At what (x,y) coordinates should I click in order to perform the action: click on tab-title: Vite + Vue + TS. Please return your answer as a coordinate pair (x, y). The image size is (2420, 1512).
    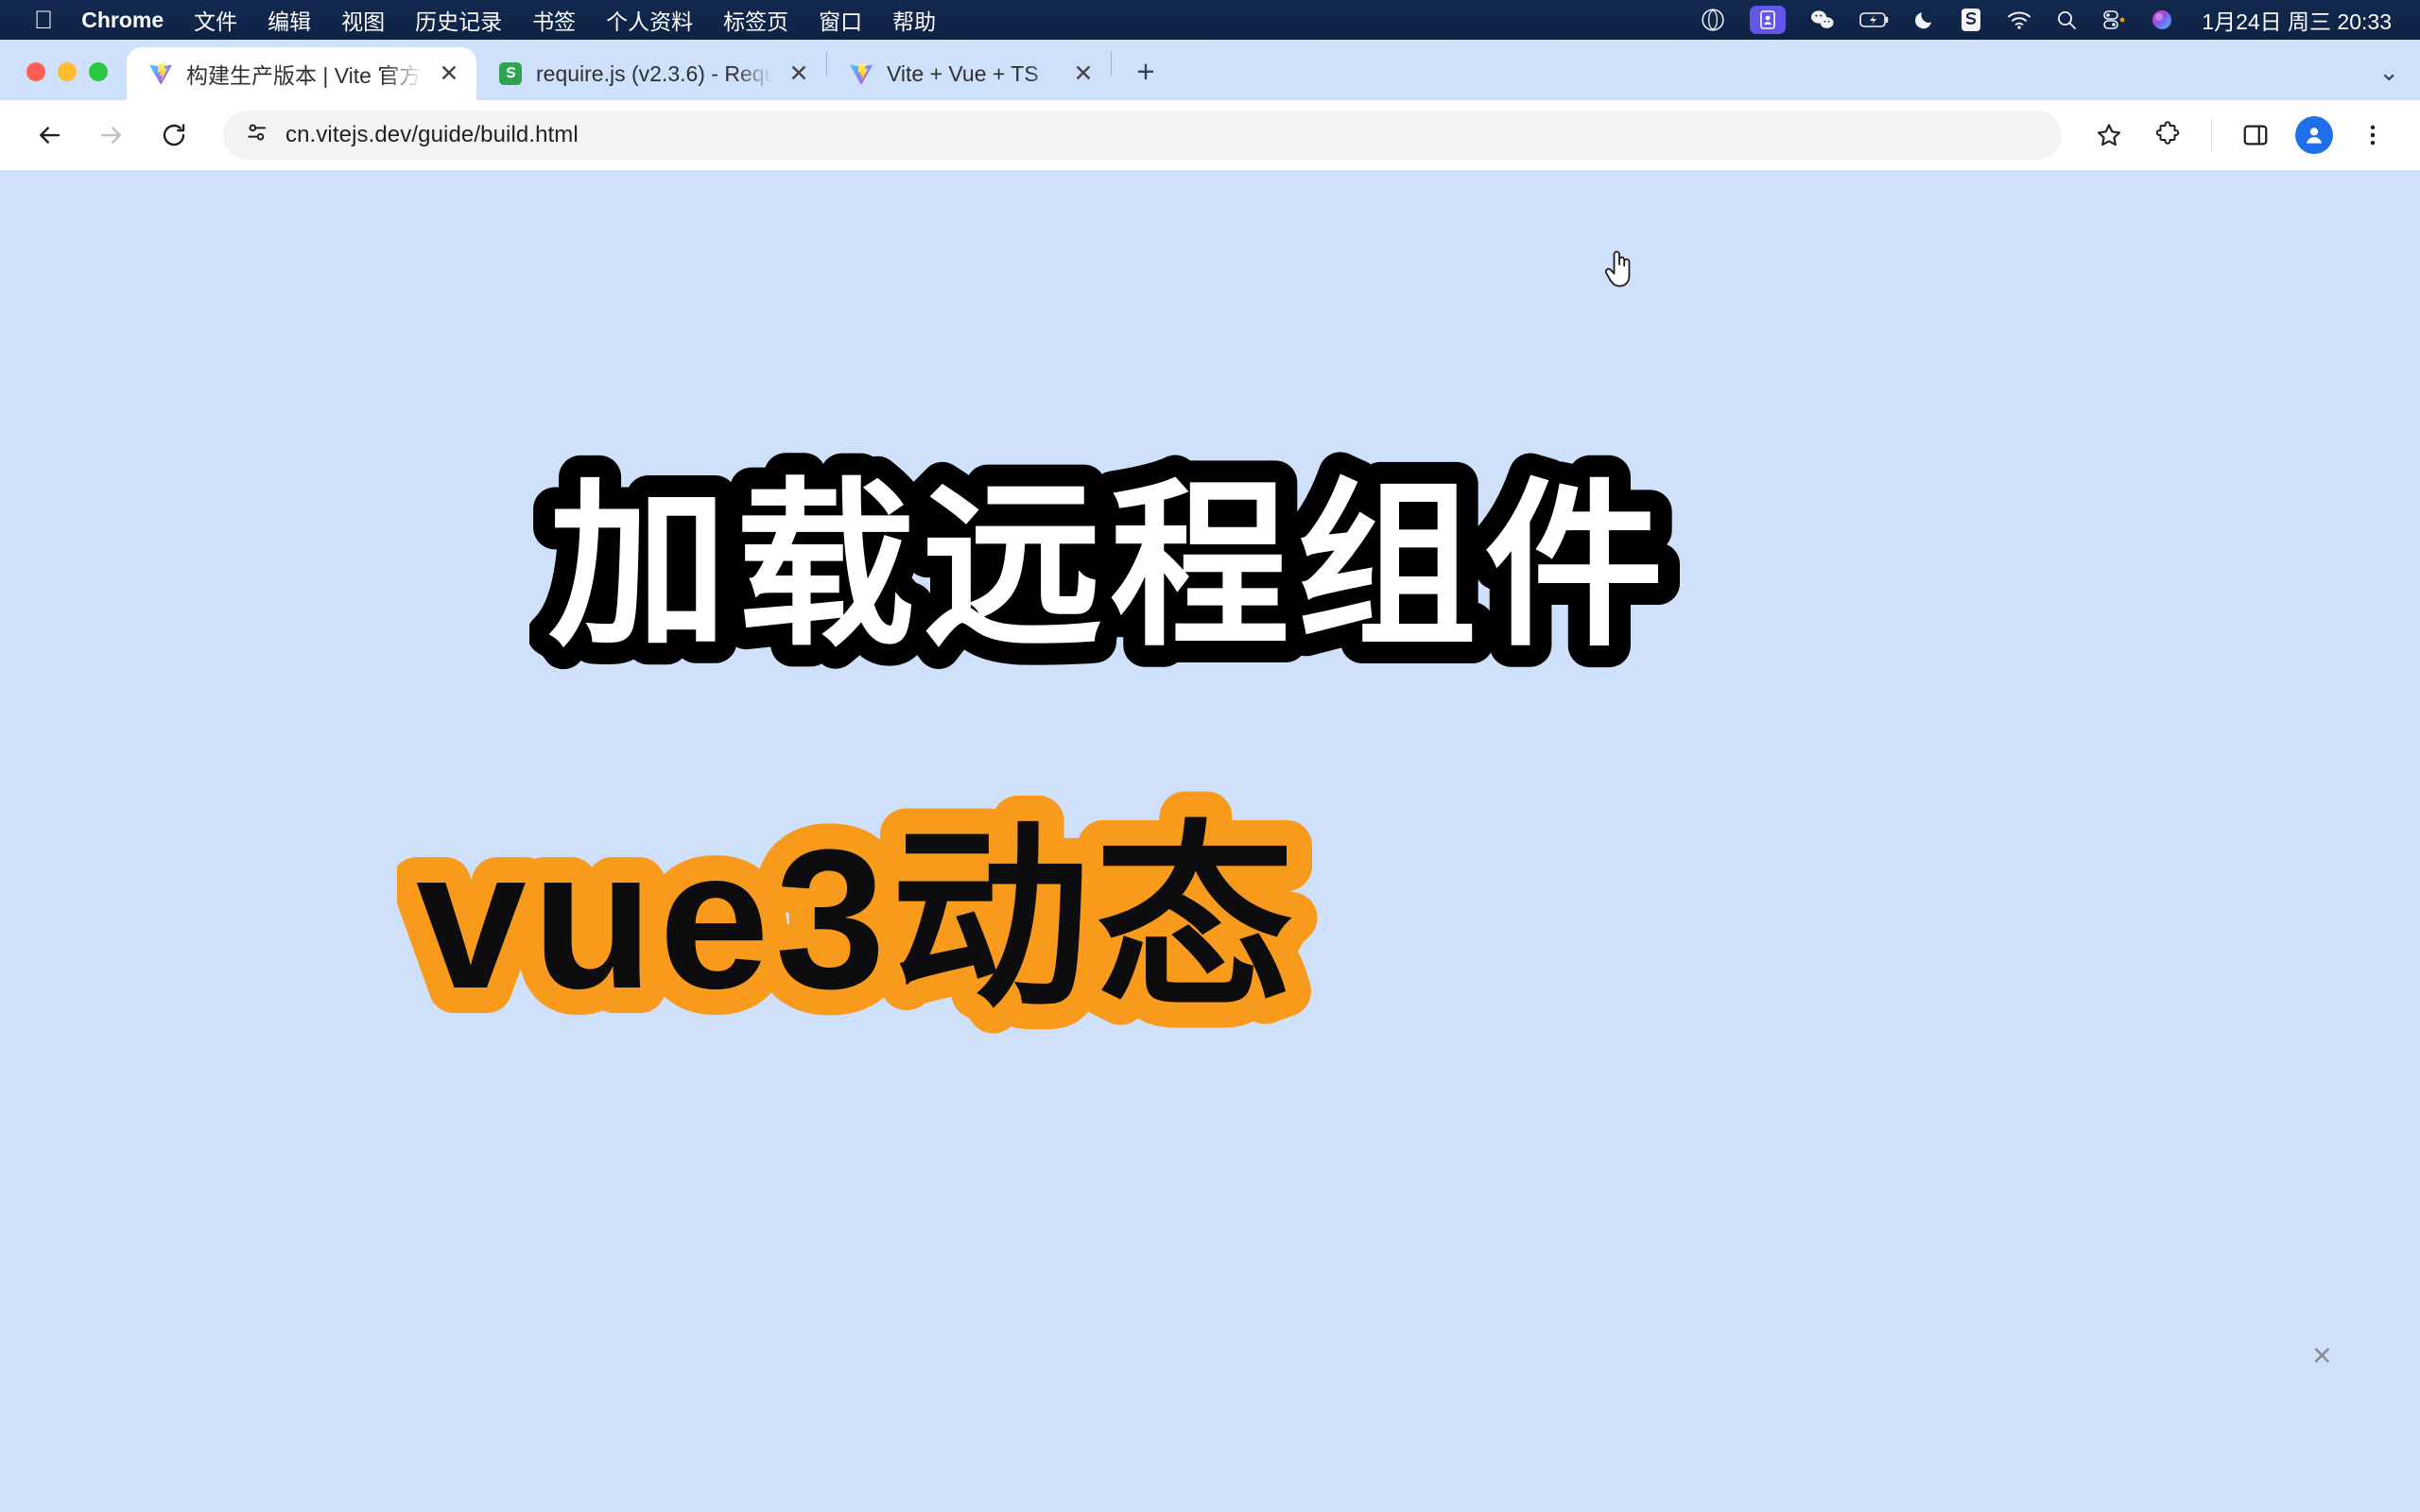
    Looking at the image, I should click on (963, 73).